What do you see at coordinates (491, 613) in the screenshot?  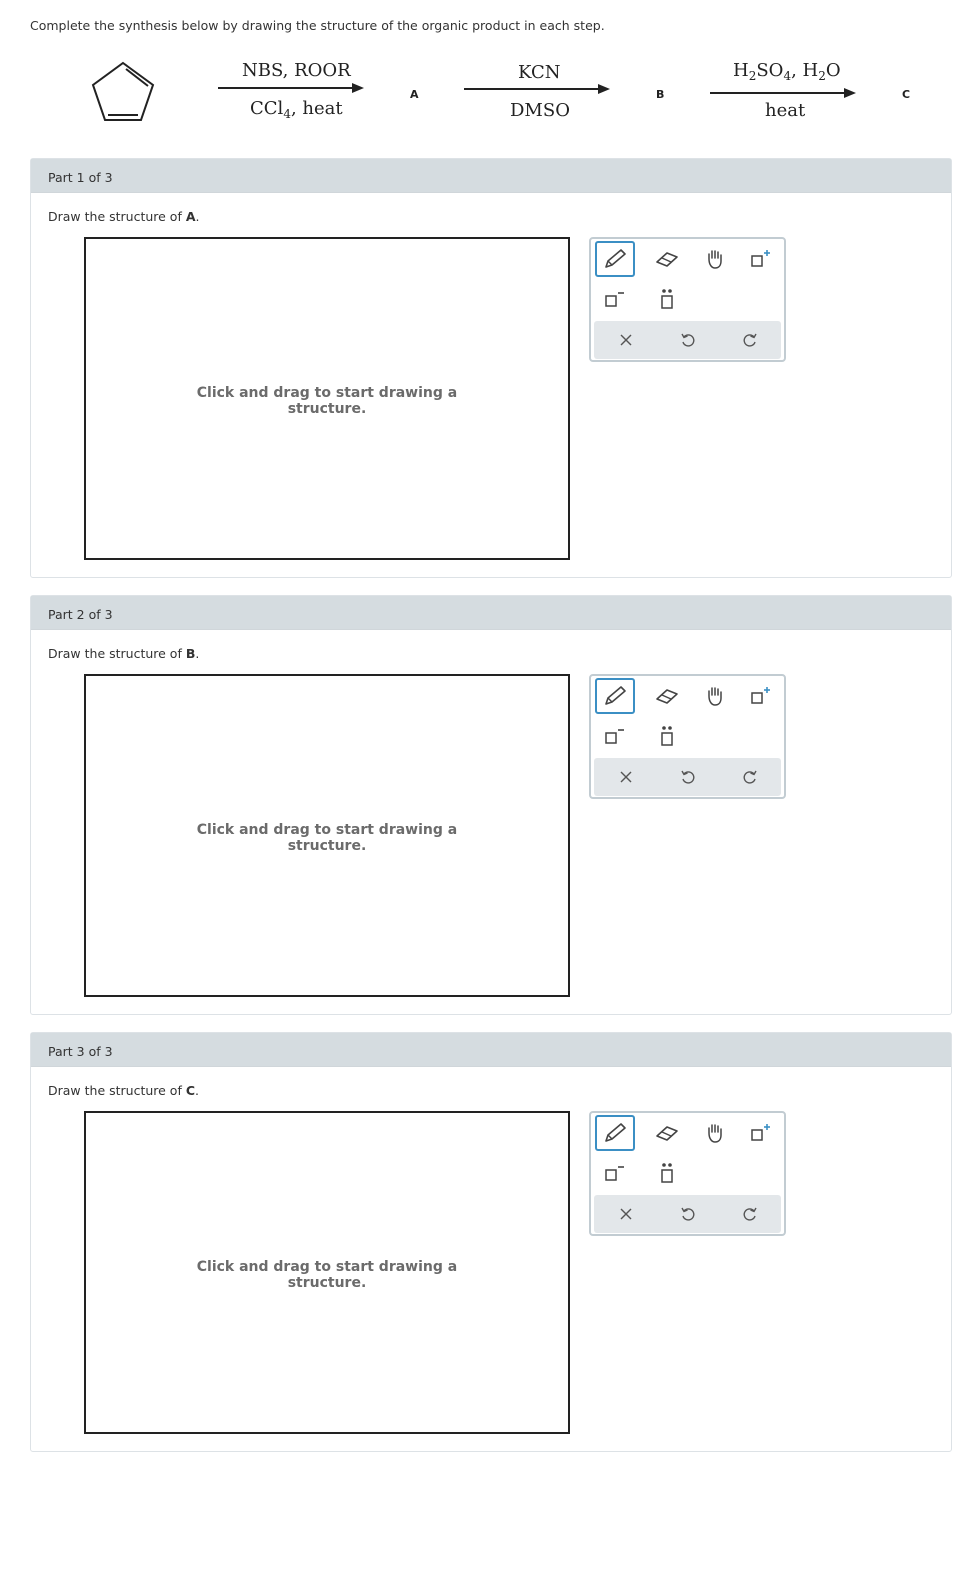 I see `part-header: Part 2 of 3` at bounding box center [491, 613].